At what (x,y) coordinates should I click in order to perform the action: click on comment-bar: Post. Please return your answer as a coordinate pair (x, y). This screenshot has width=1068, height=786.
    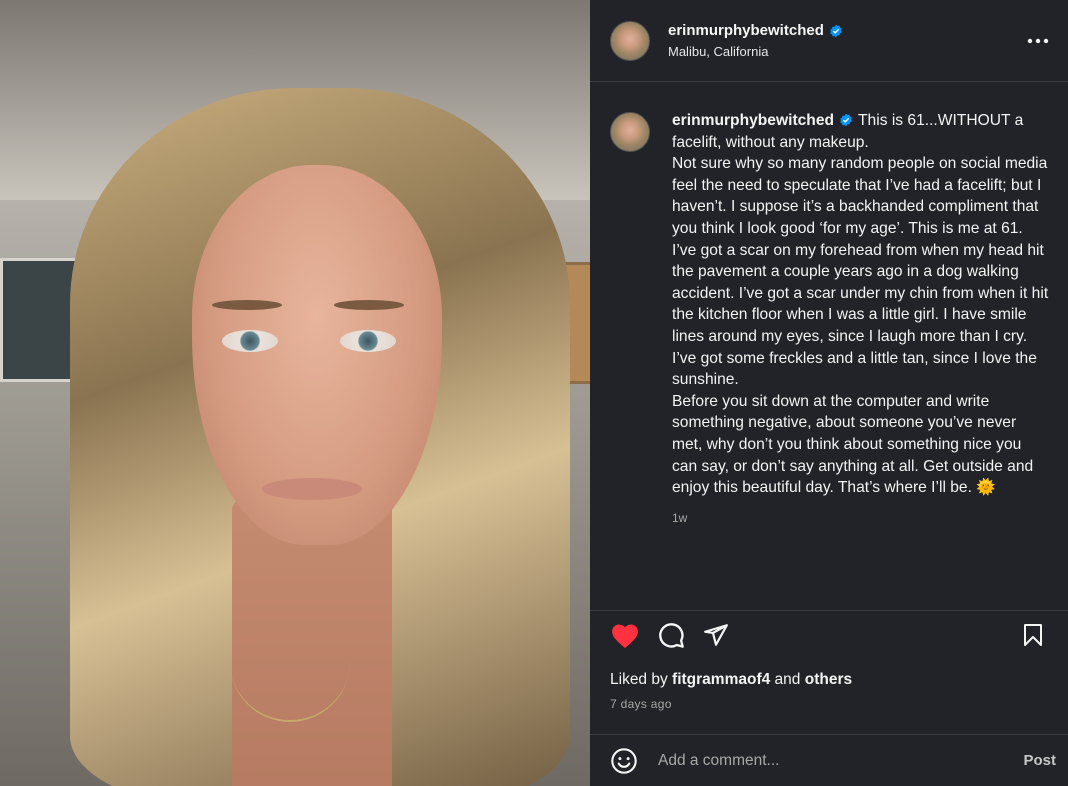
    Looking at the image, I should click on (829, 760).